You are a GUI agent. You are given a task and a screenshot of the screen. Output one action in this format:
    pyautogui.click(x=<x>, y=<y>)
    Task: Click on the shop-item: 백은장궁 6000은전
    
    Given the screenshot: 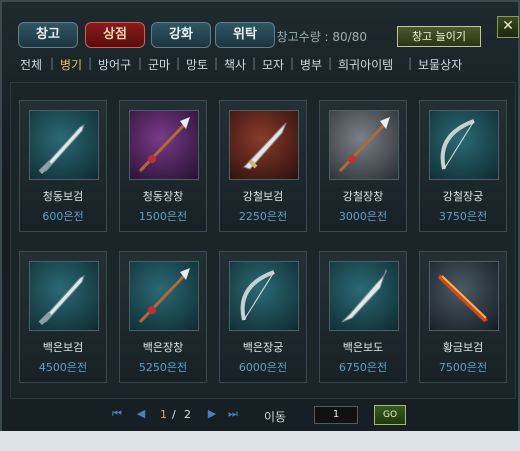 What is the action you would take?
    pyautogui.click(x=263, y=317)
    